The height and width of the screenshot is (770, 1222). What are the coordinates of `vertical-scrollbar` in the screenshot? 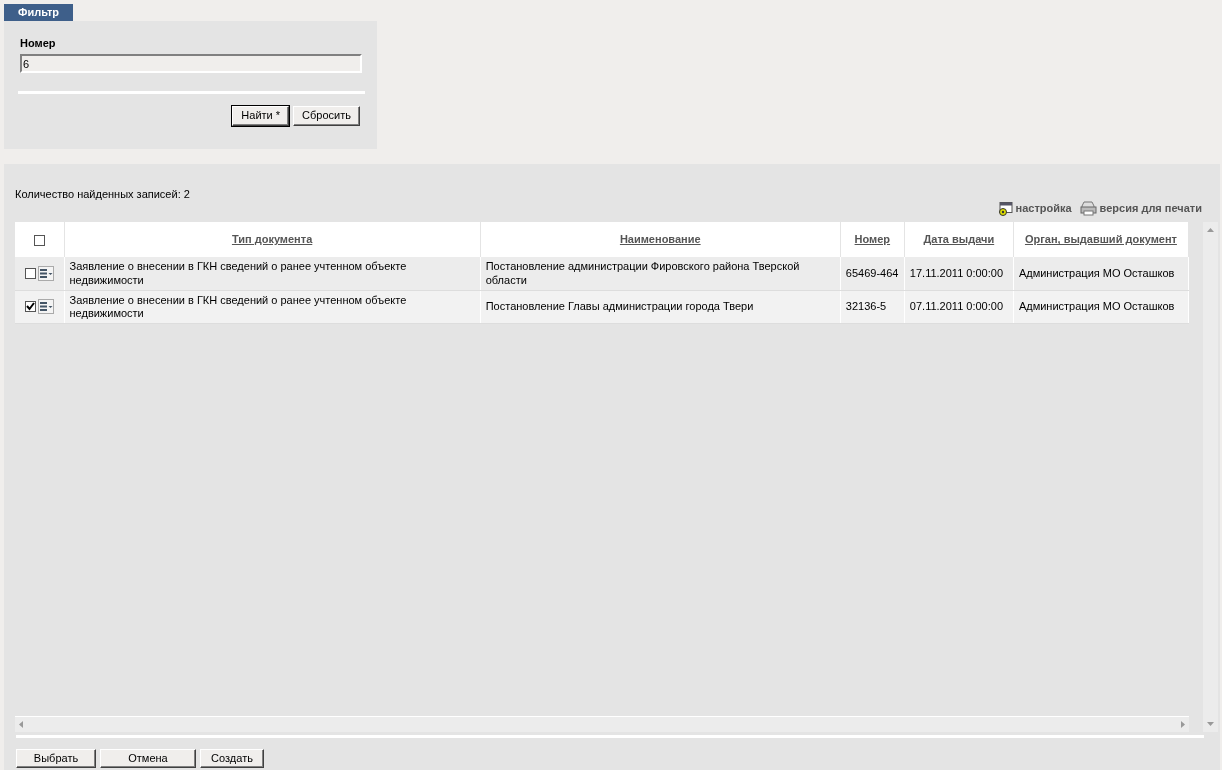 It's located at (1210, 477).